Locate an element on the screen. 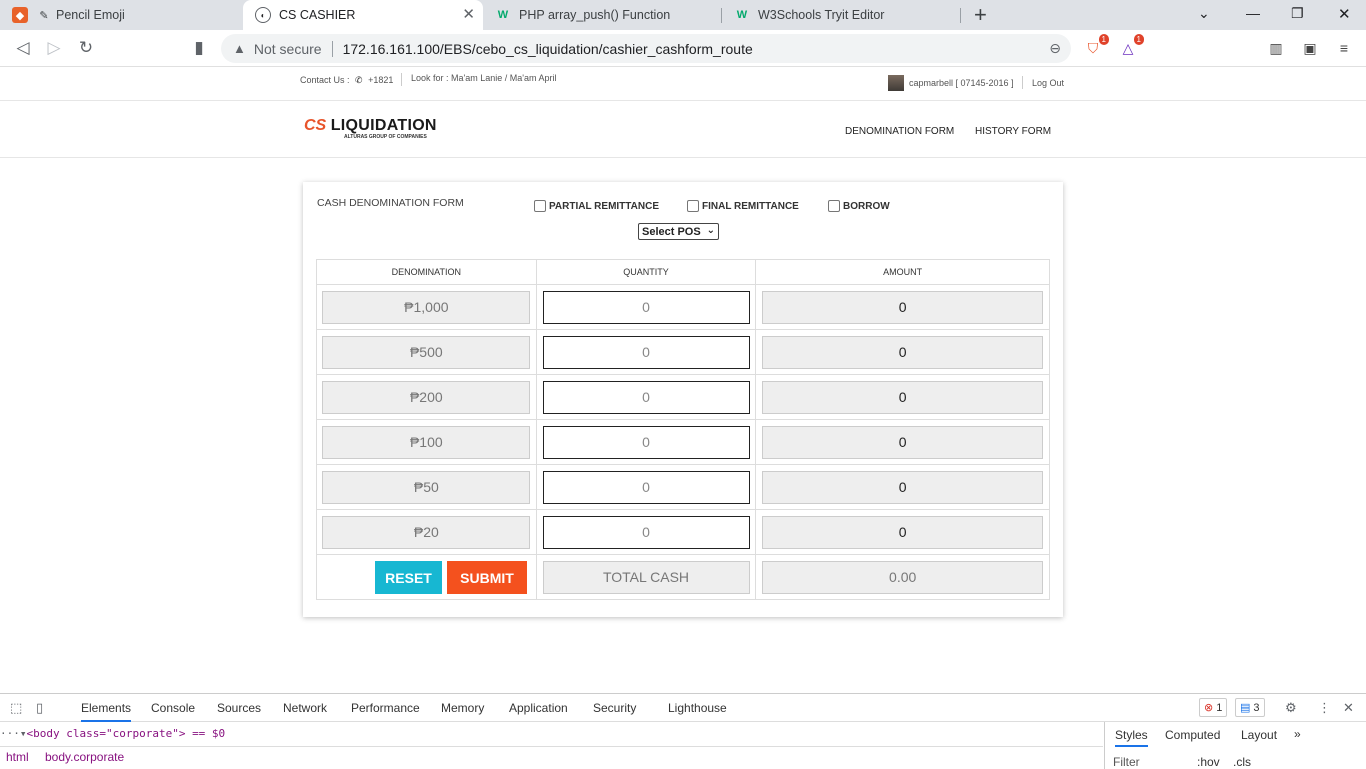  devtools-tab-application: Application is located at coordinates (538, 708).